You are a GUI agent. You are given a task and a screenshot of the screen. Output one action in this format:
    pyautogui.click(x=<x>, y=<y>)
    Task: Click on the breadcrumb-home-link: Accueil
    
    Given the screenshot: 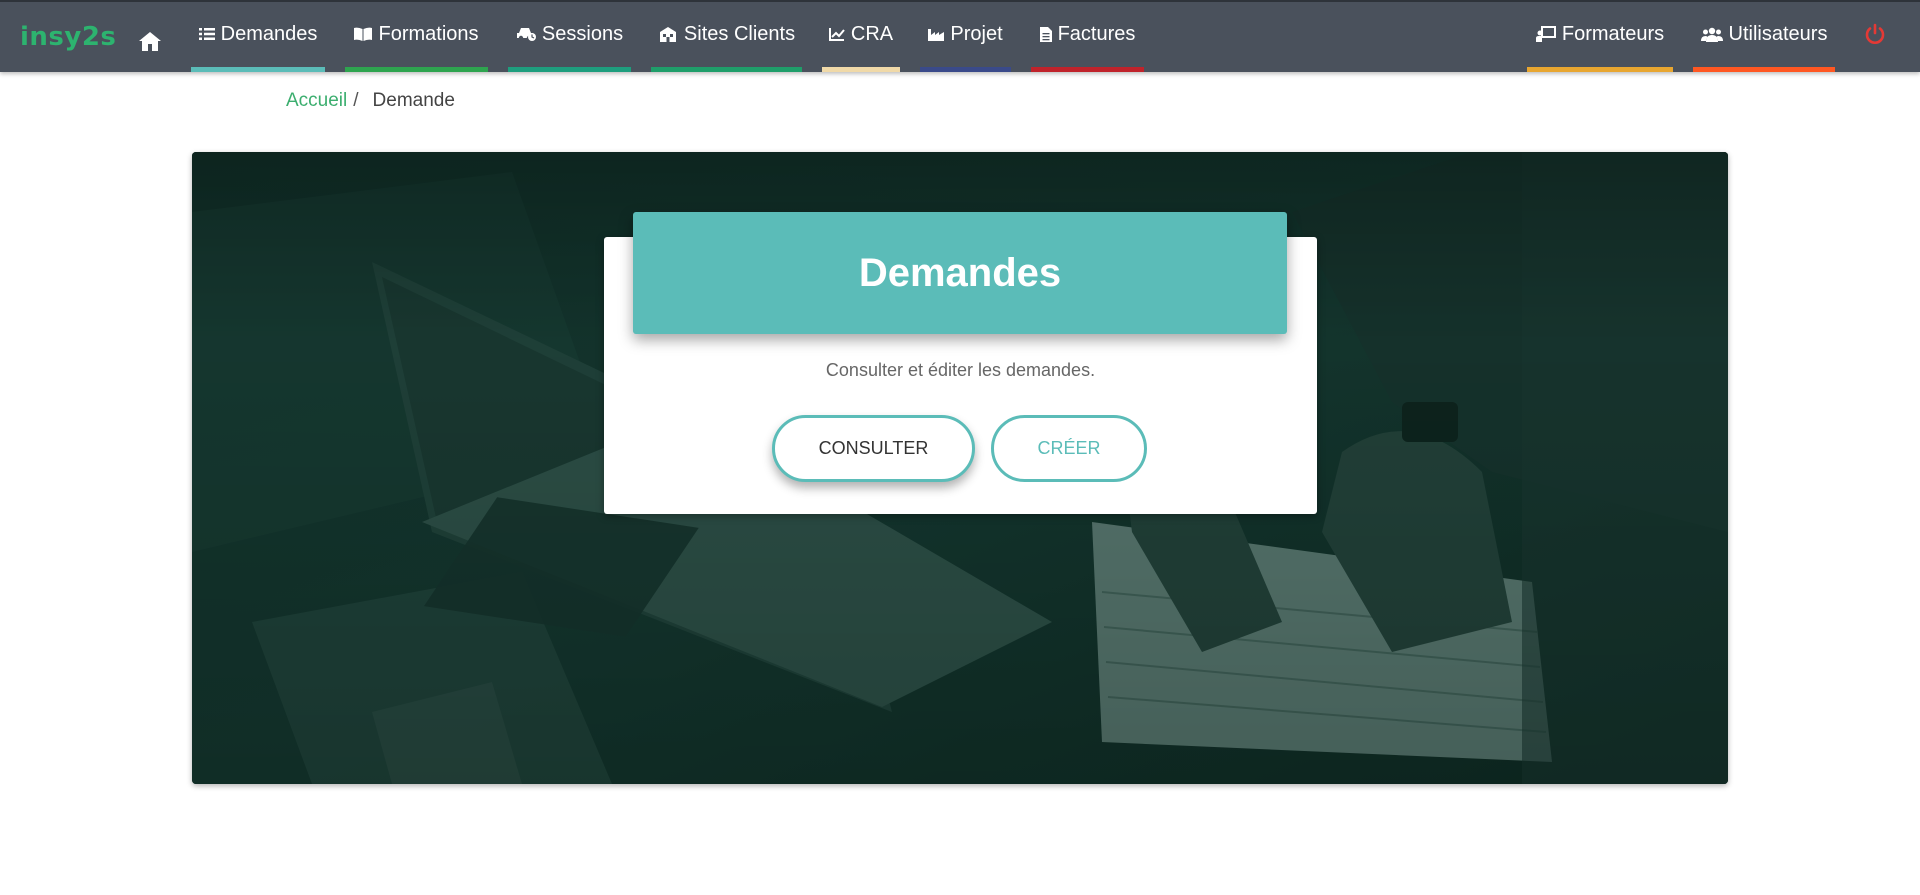 What is the action you would take?
    pyautogui.click(x=316, y=101)
    